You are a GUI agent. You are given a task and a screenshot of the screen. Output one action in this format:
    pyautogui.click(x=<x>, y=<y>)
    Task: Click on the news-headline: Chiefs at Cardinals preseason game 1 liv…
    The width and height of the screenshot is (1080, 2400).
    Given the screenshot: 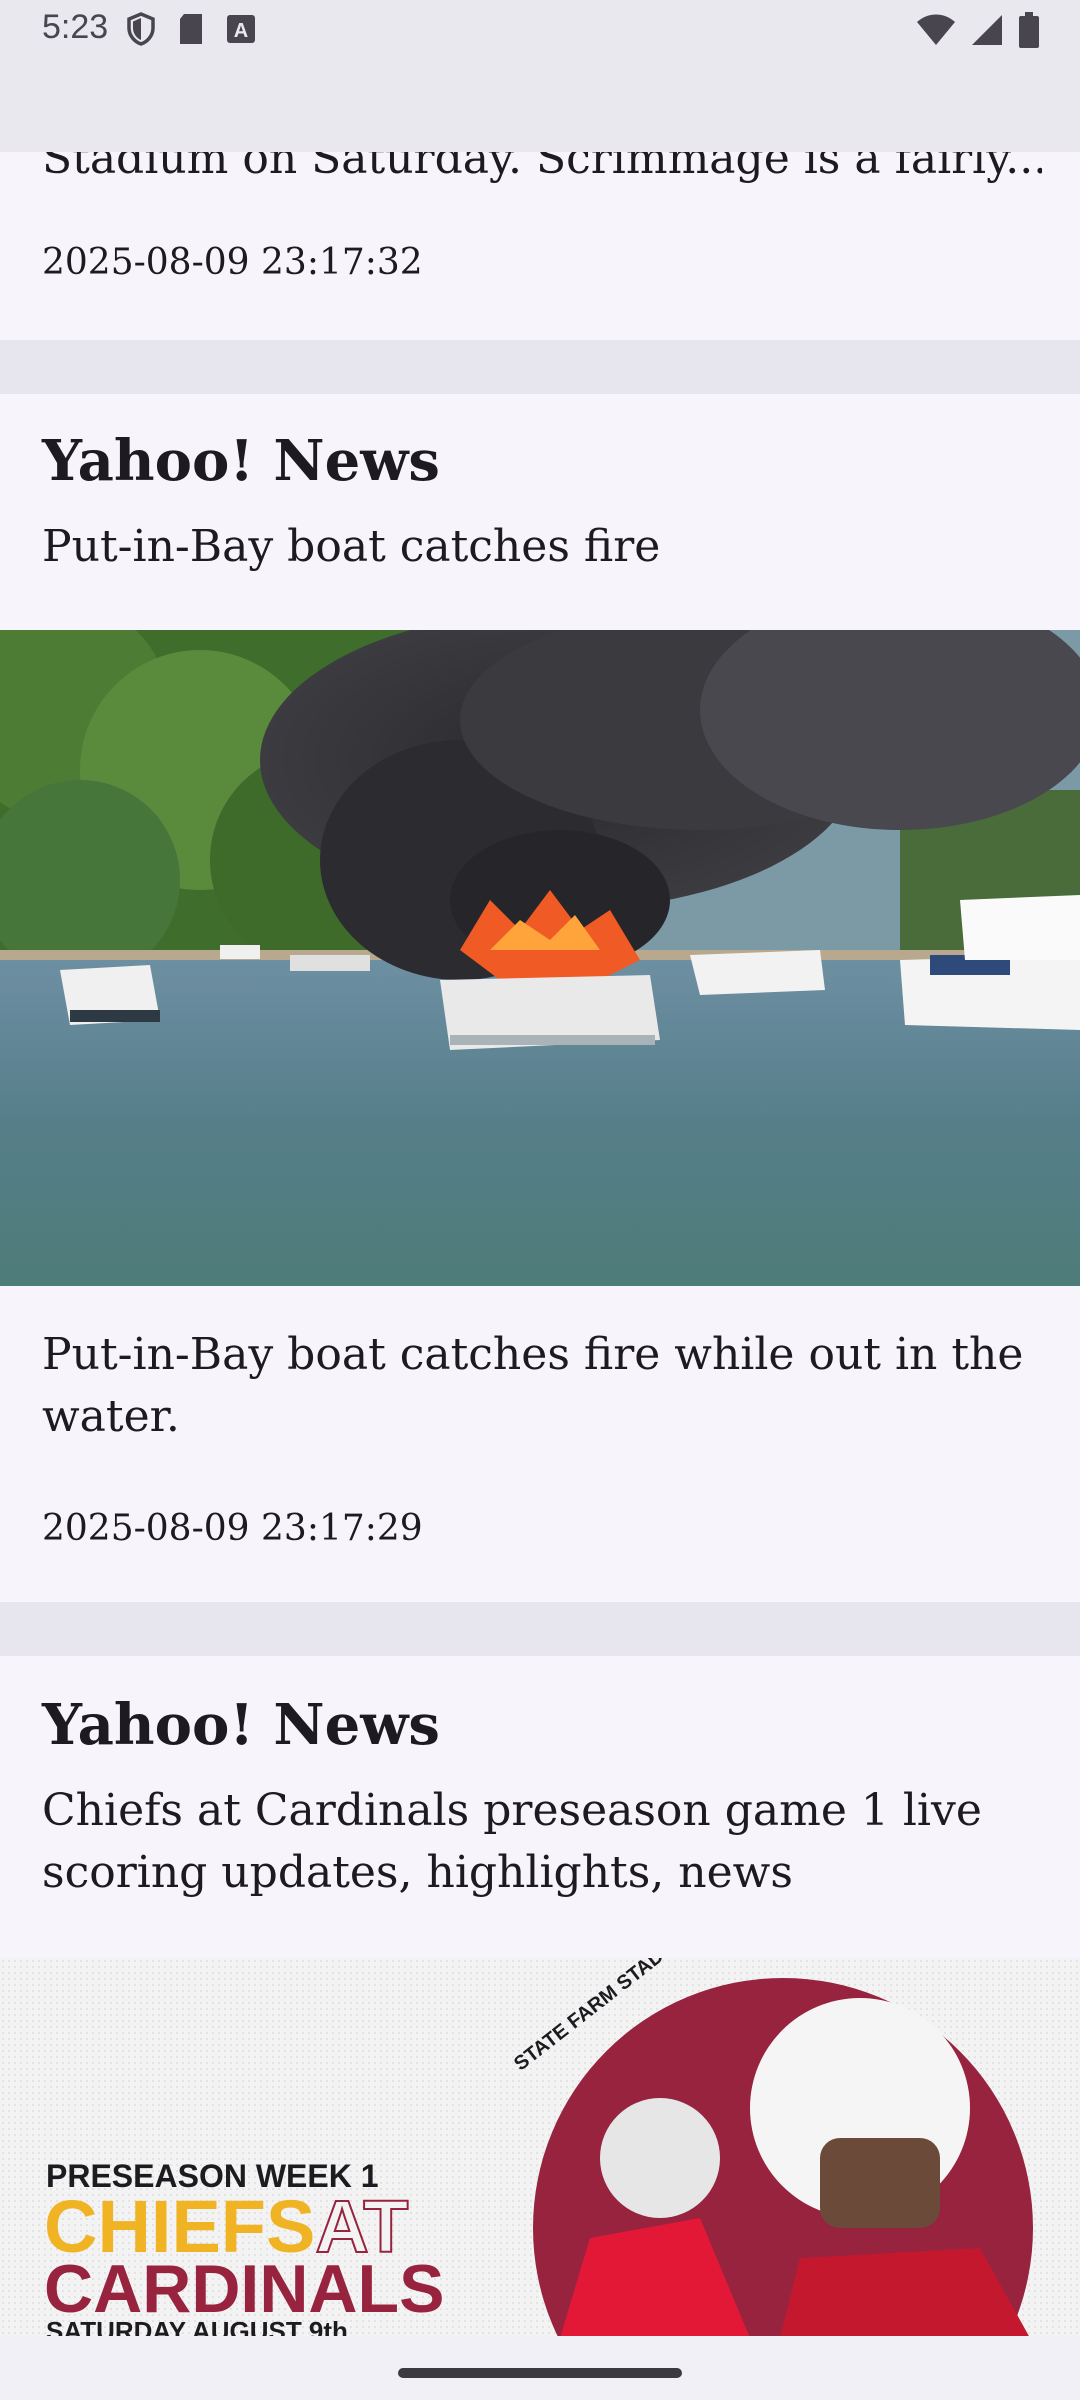 What is the action you would take?
    pyautogui.click(x=512, y=1841)
    